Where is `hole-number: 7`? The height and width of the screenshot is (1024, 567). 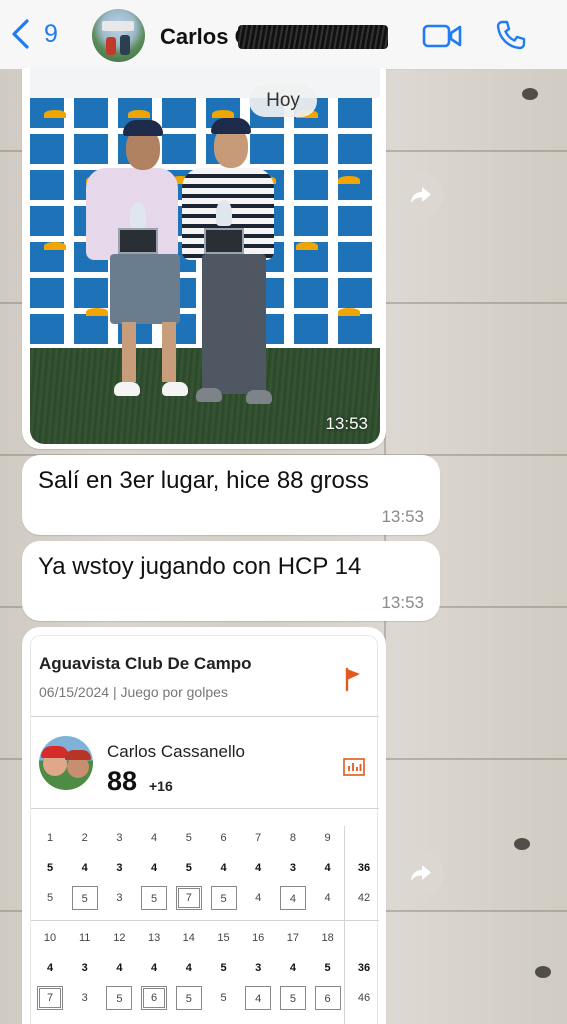
hole-number: 7 is located at coordinates (258, 838).